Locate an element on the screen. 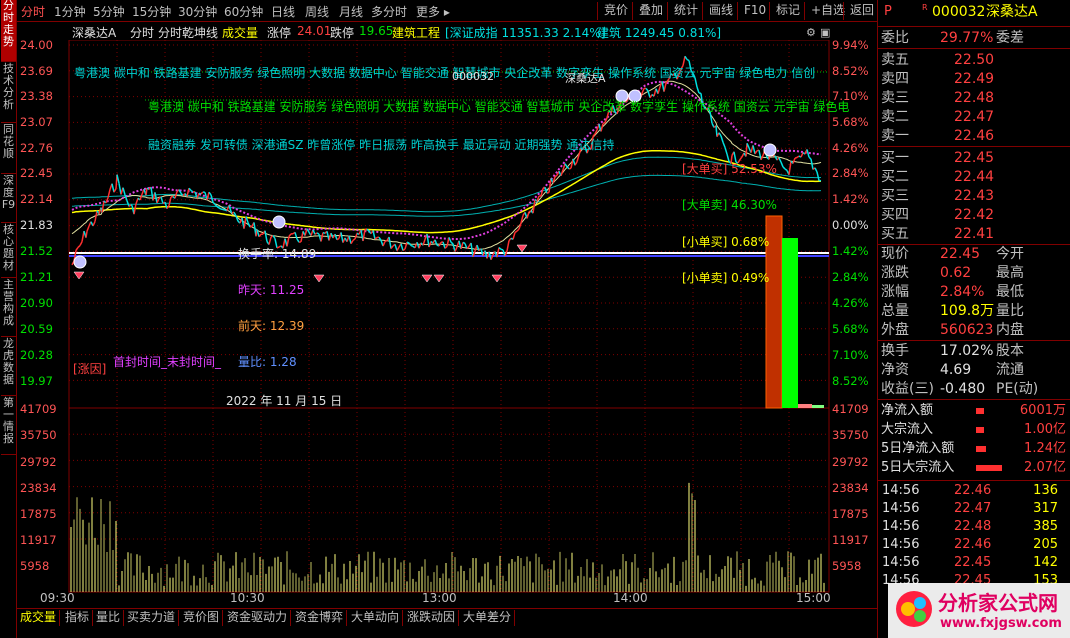 The width and height of the screenshot is (1070, 638). tab-technical: 技术分析 is located at coordinates (8, 93).